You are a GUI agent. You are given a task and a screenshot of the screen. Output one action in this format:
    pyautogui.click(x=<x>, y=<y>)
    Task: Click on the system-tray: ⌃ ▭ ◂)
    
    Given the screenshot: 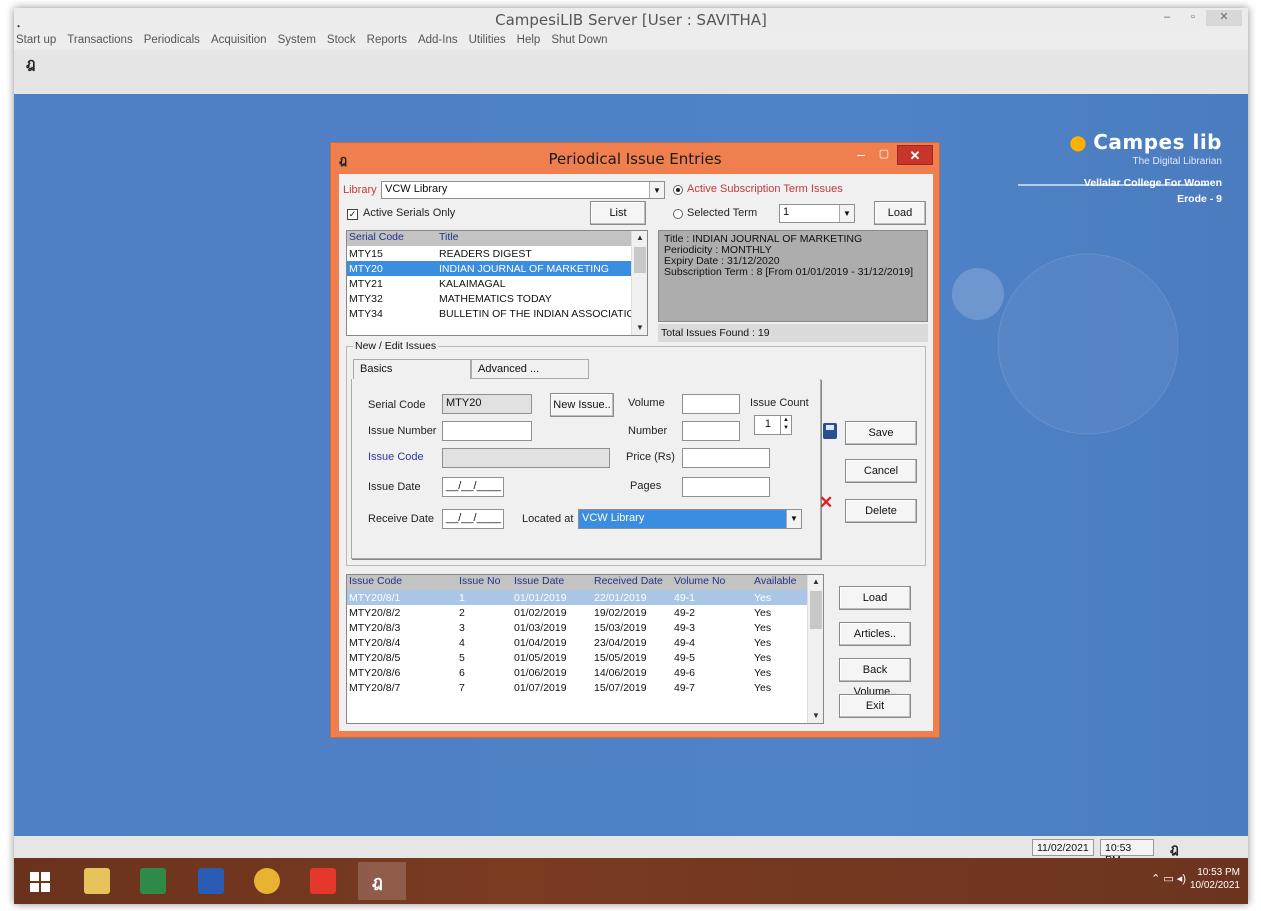 What is the action you would take?
    pyautogui.click(x=1168, y=878)
    